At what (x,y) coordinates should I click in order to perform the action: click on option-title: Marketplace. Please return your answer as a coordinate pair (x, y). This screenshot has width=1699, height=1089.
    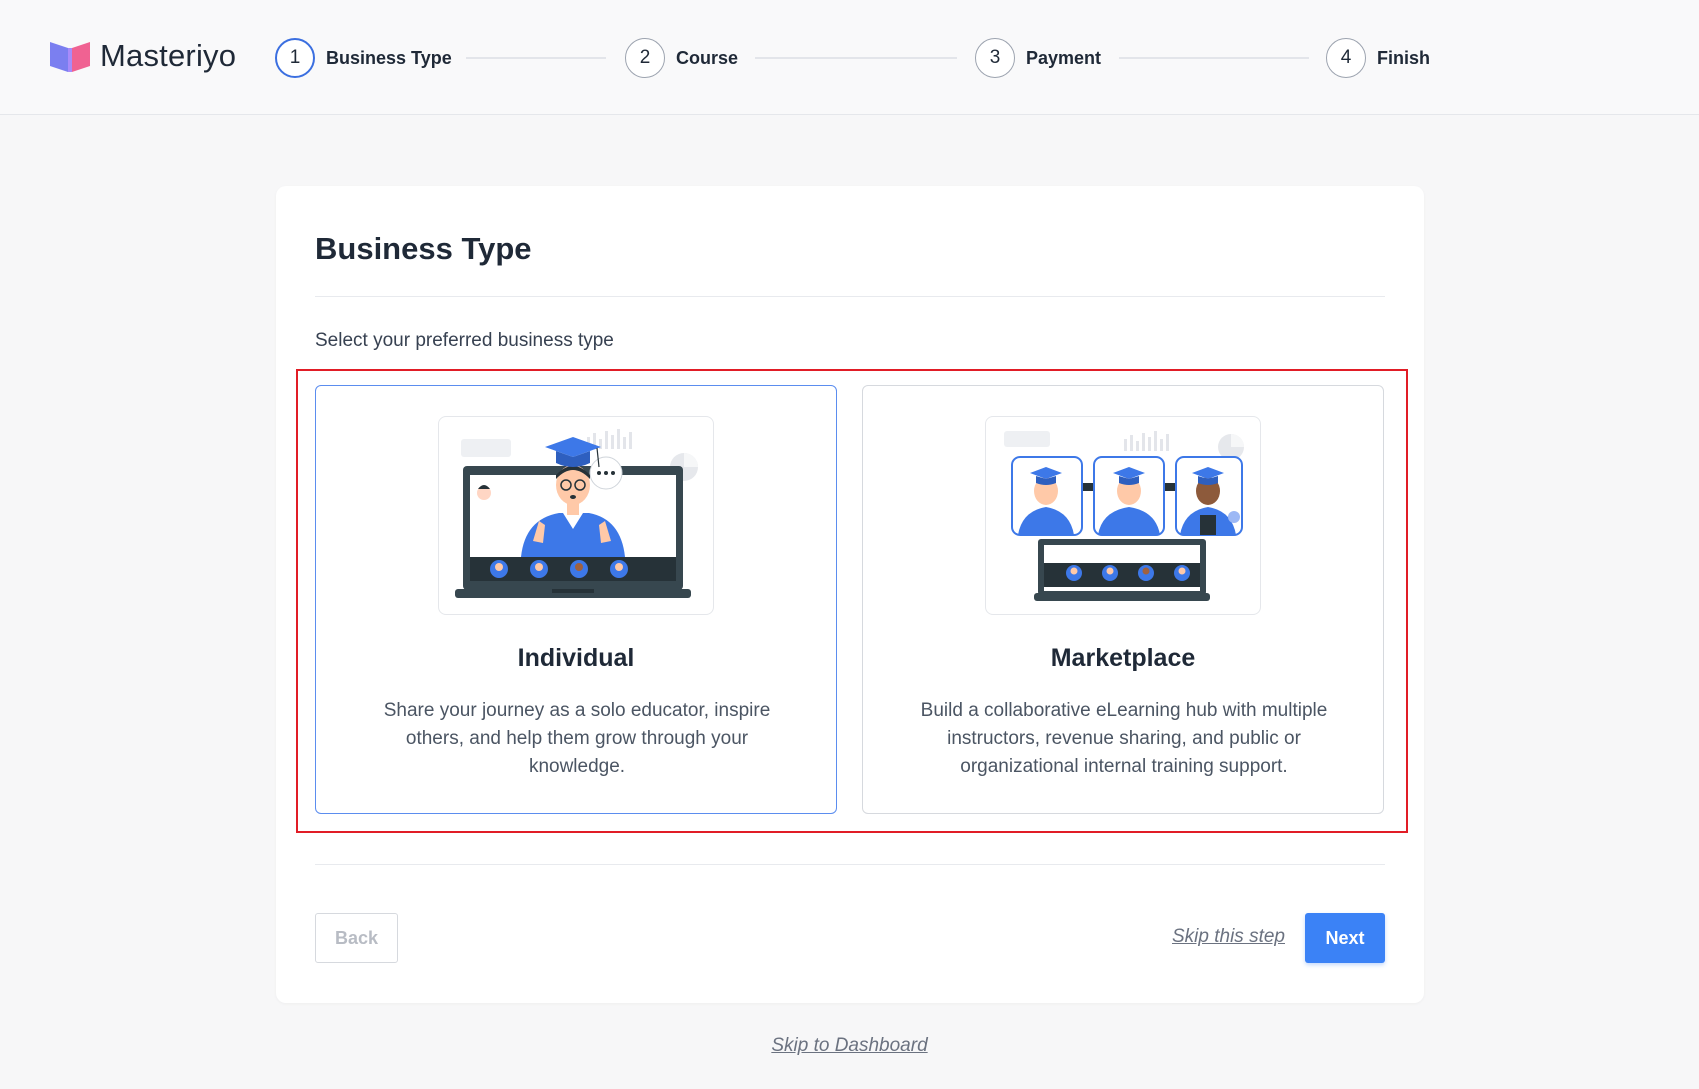
    Looking at the image, I should click on (1123, 658).